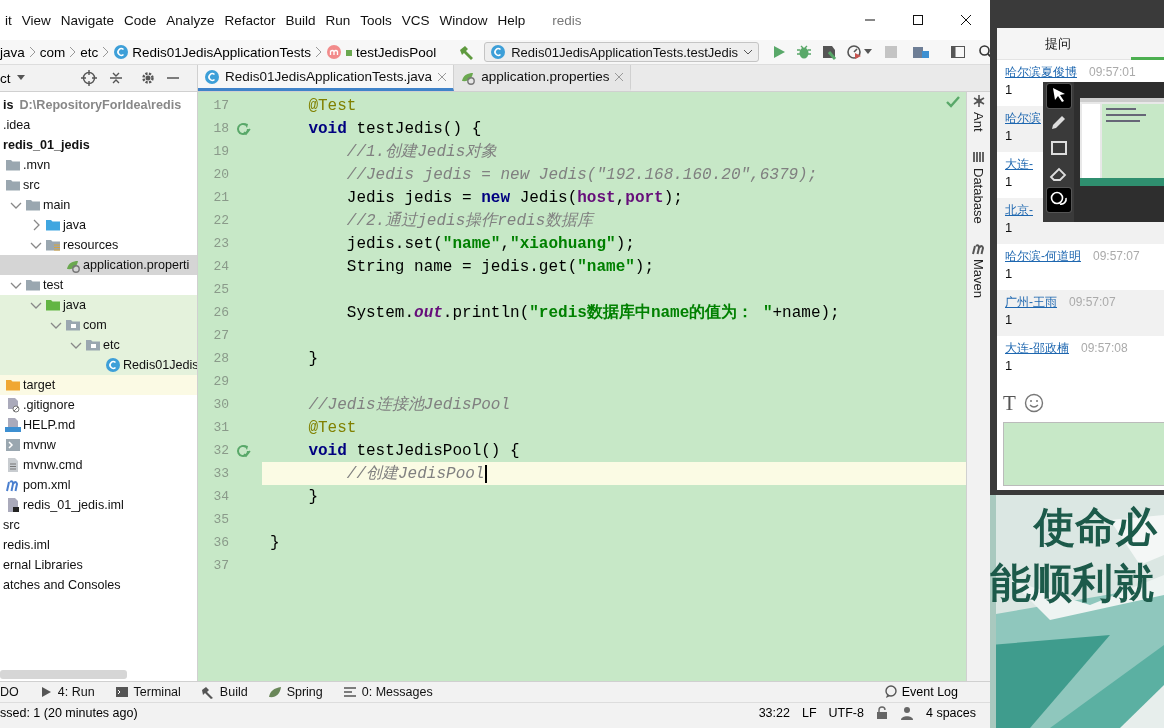  I want to click on tree-item: .gitignore, so click(98, 405).